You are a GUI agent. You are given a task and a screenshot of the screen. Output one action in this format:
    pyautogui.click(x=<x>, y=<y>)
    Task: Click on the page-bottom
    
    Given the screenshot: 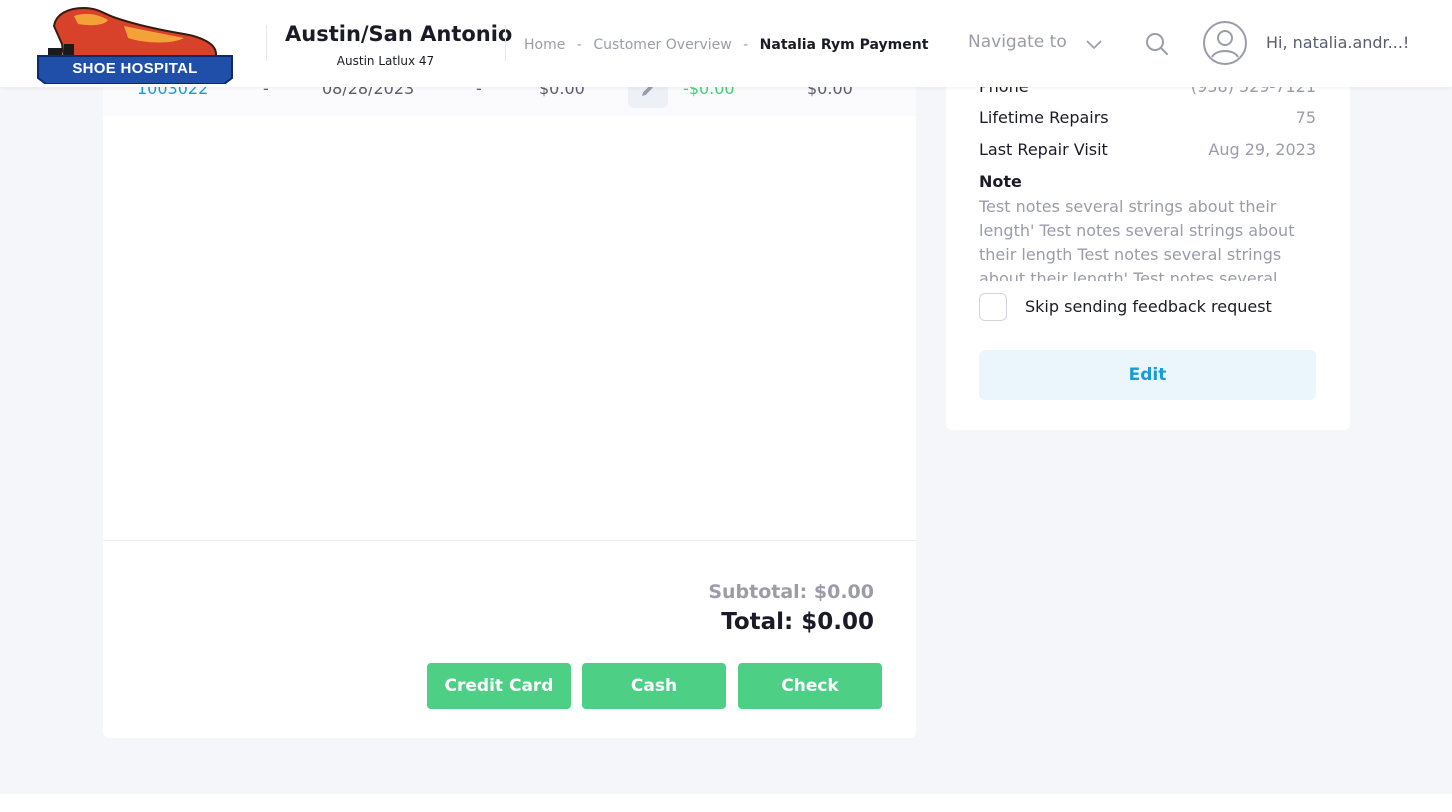 What is the action you would take?
    pyautogui.click(x=726, y=803)
    